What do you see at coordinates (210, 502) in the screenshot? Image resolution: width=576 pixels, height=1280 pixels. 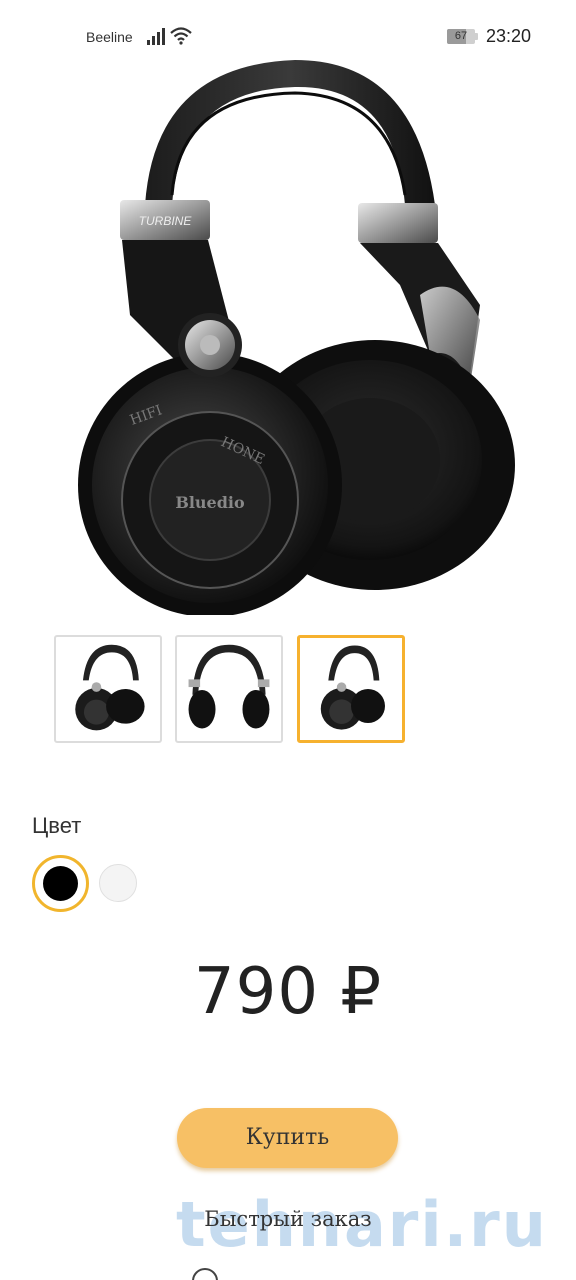 I see `brand-label: Bluedio` at bounding box center [210, 502].